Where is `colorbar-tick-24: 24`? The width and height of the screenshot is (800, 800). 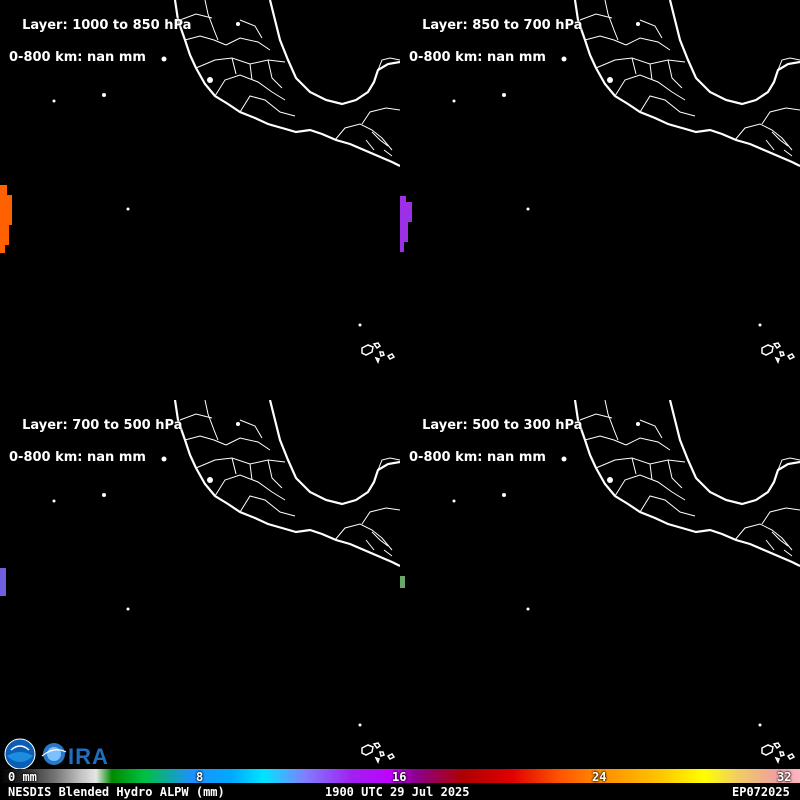 colorbar-tick-24: 24 is located at coordinates (599, 777).